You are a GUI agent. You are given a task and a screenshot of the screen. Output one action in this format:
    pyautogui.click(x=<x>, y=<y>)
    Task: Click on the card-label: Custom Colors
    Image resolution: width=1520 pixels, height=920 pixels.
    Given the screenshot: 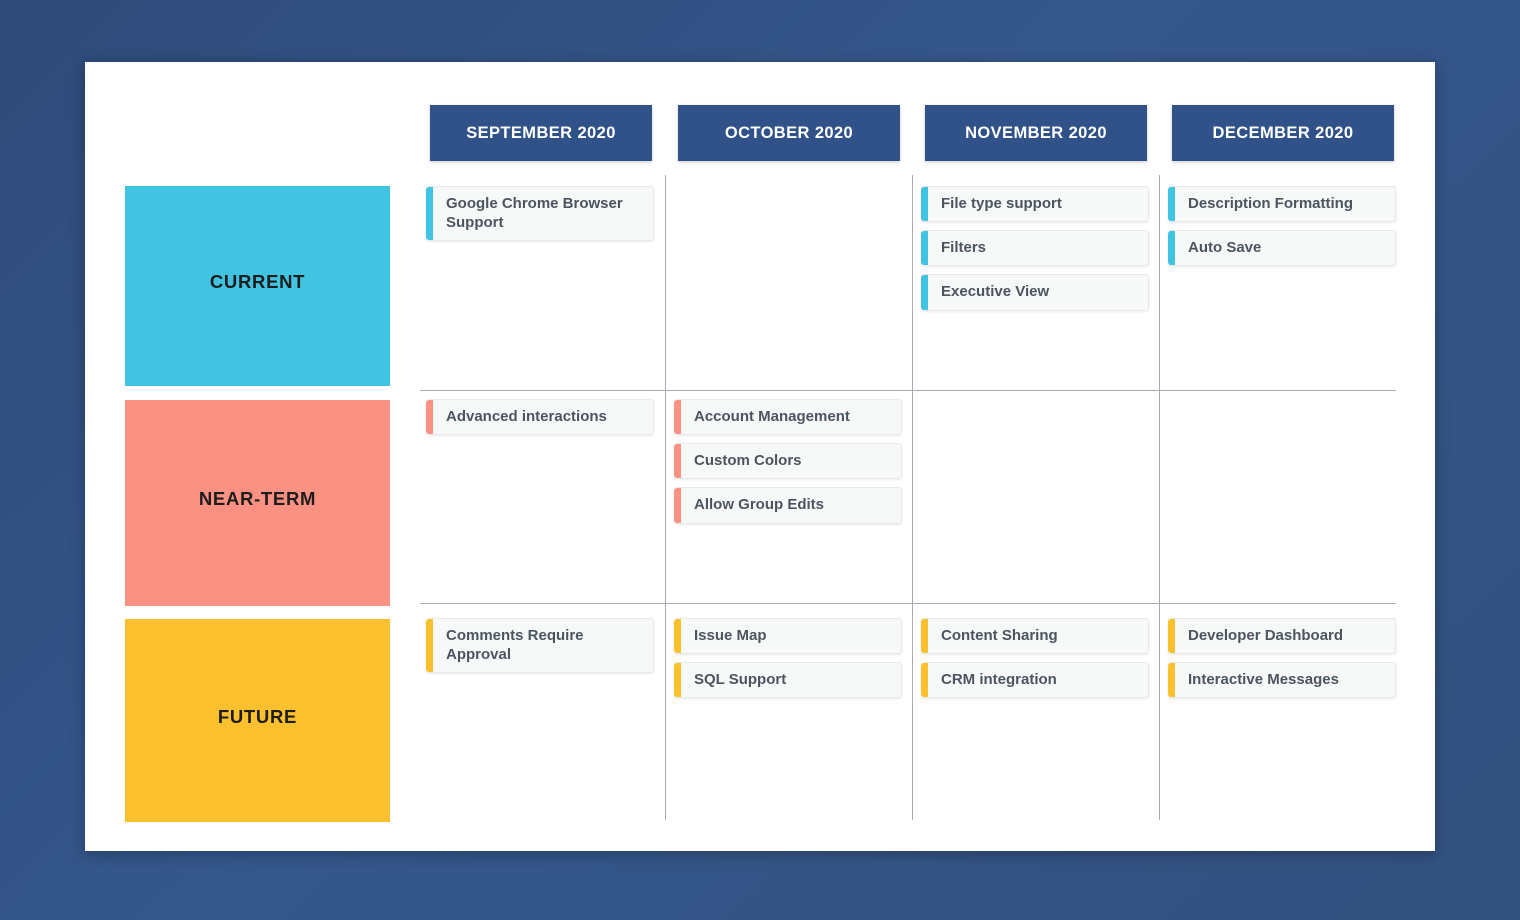 What is the action you would take?
    pyautogui.click(x=748, y=461)
    